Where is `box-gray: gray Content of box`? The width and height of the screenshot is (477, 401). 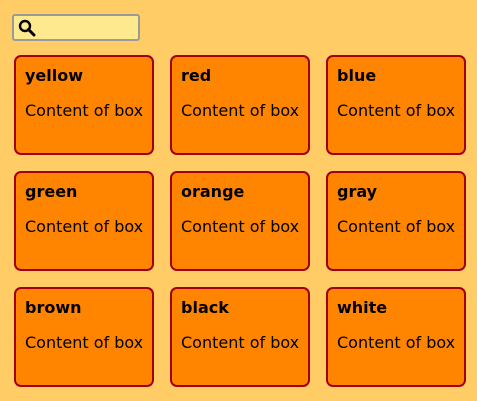 box-gray: gray Content of box is located at coordinates (396, 221).